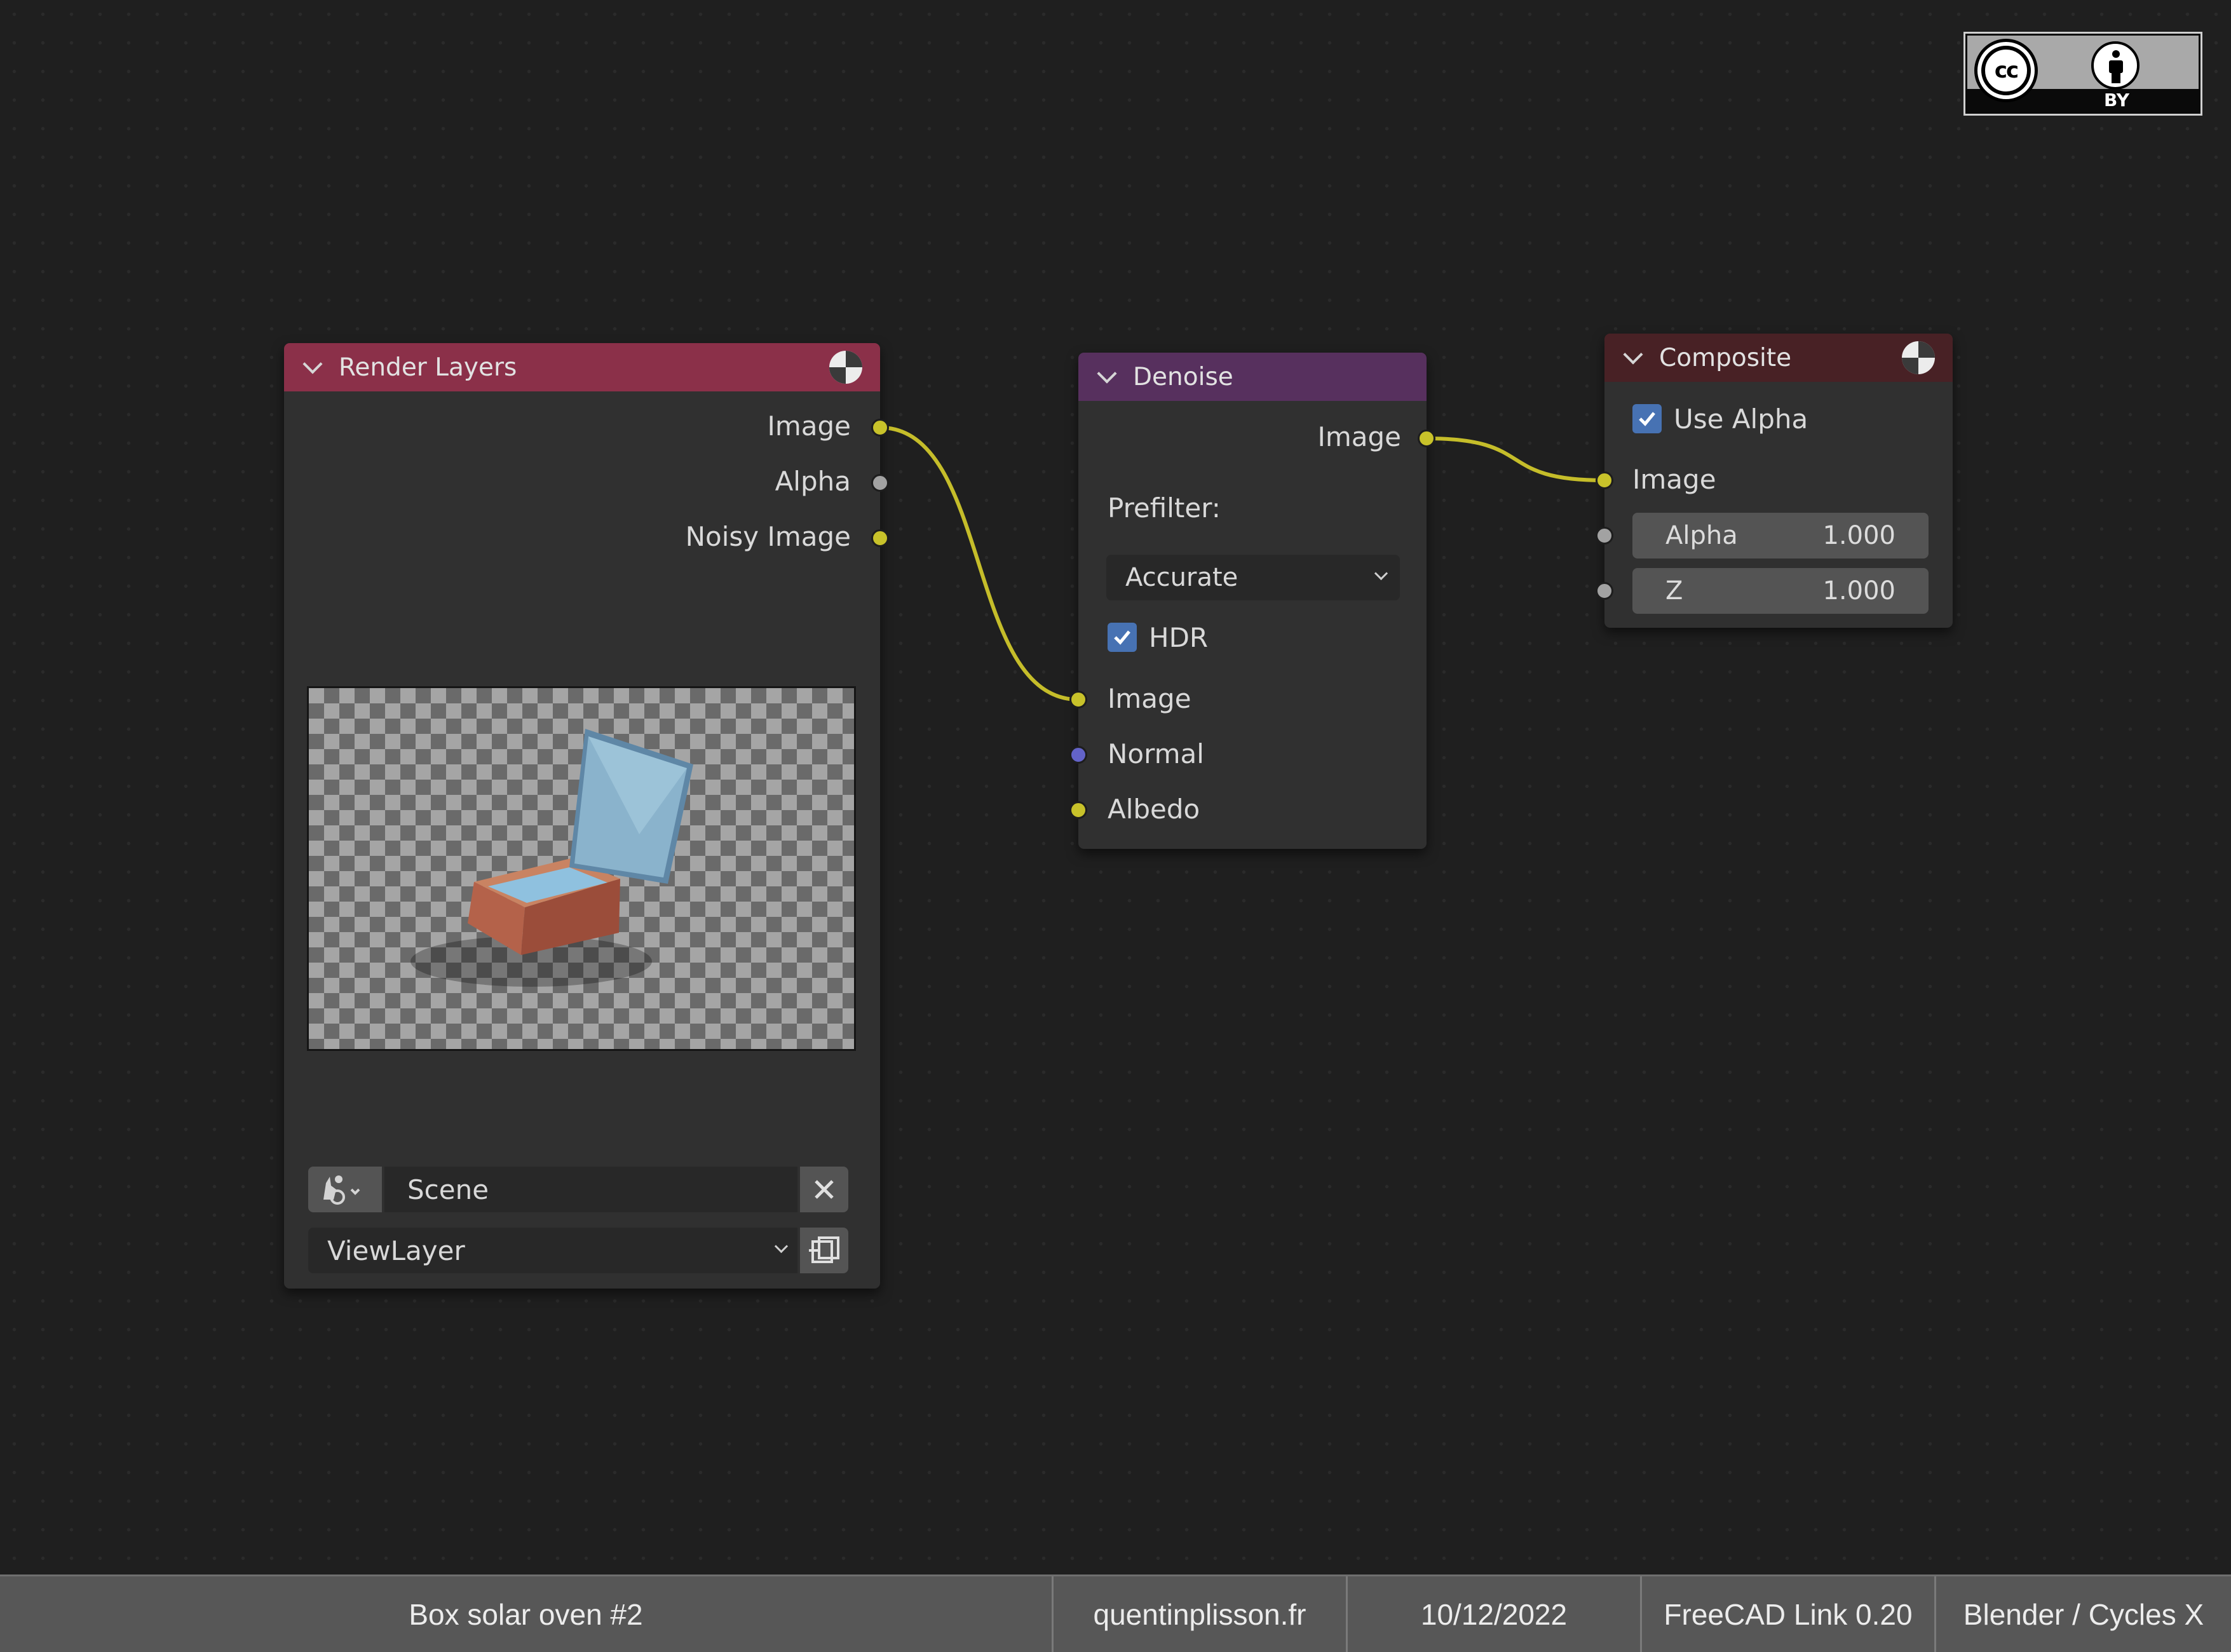 Image resolution: width=2231 pixels, height=1652 pixels. I want to click on denoise-output-image-socket, so click(1426, 439).